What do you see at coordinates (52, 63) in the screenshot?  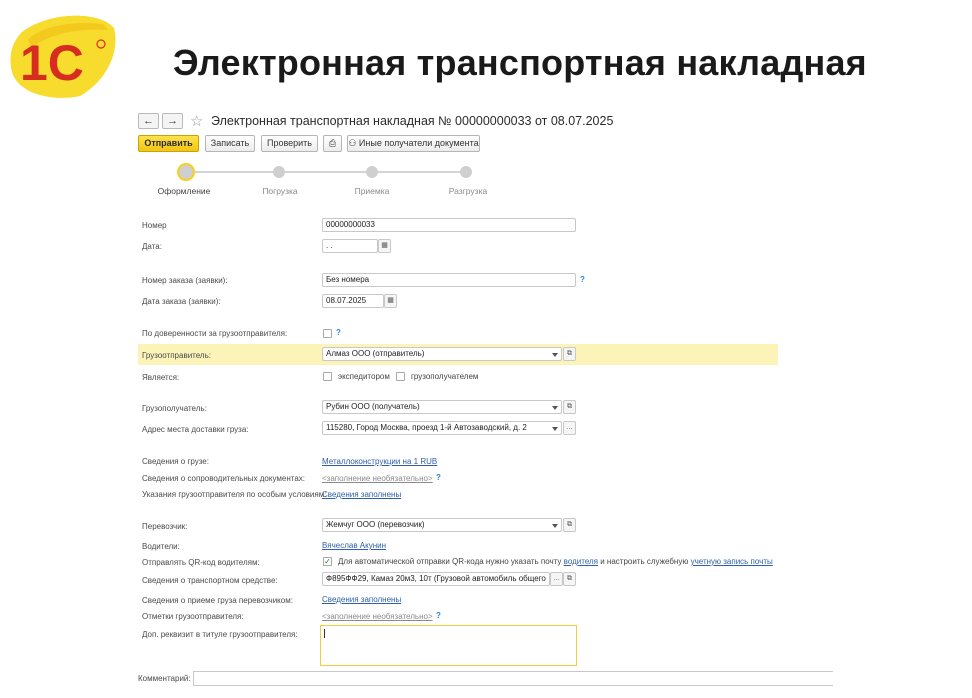 I see `logo-text: 1С` at bounding box center [52, 63].